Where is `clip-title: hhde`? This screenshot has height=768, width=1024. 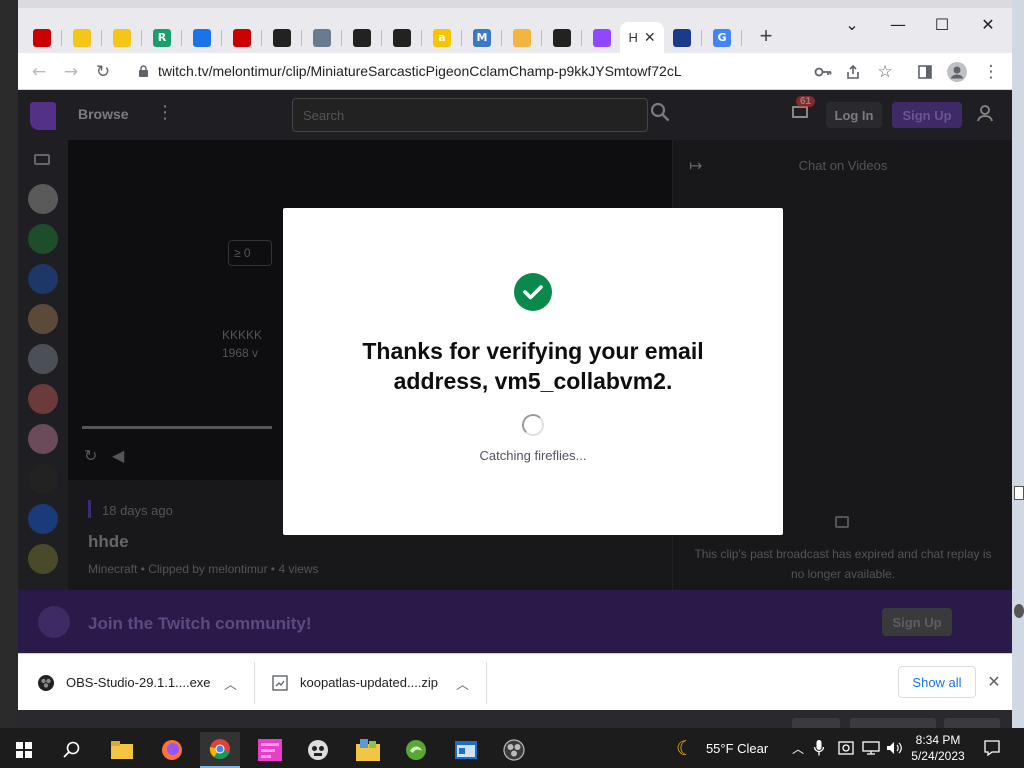
clip-title: hhde is located at coordinates (108, 541).